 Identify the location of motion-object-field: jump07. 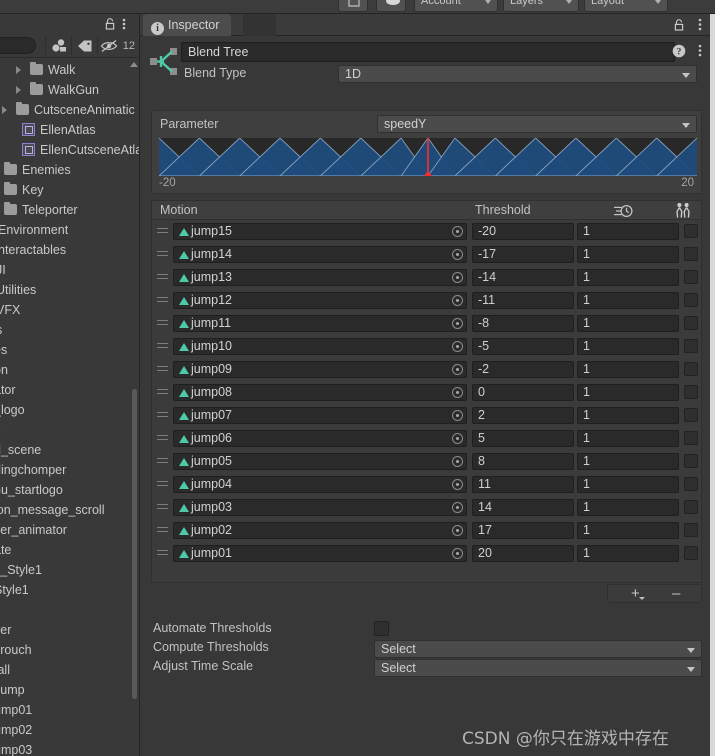
(320, 415).